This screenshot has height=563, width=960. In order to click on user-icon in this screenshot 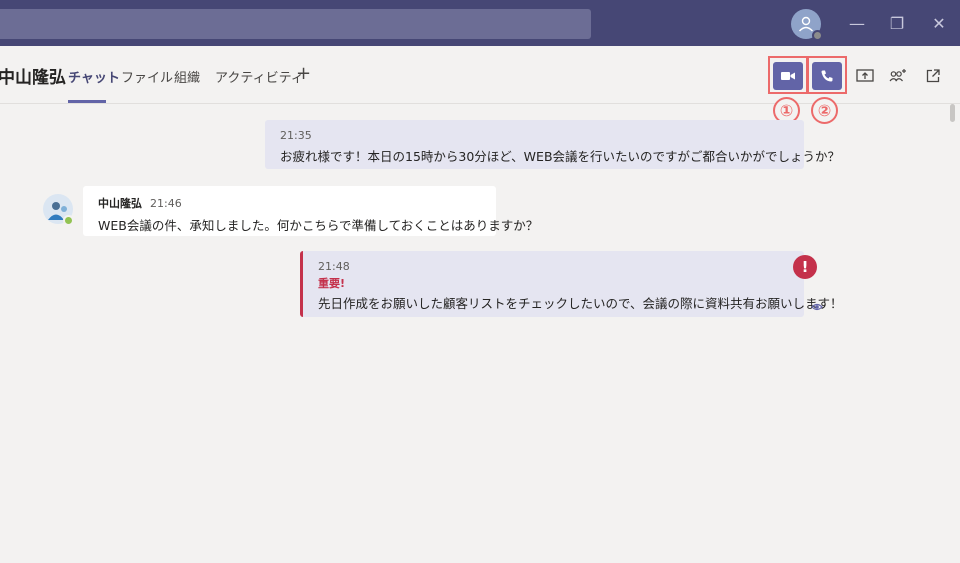, I will do `click(806, 24)`.